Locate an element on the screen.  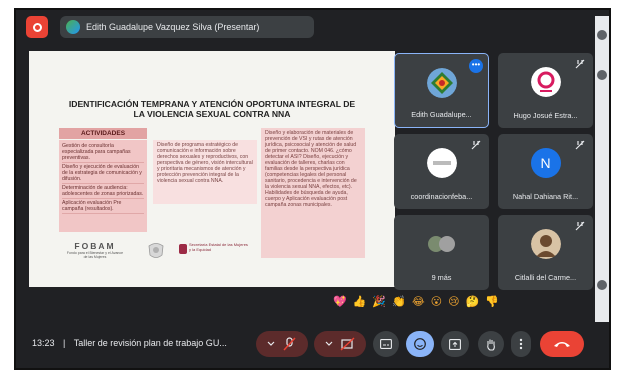
participant-avatar: N is located at coordinates (545, 163).